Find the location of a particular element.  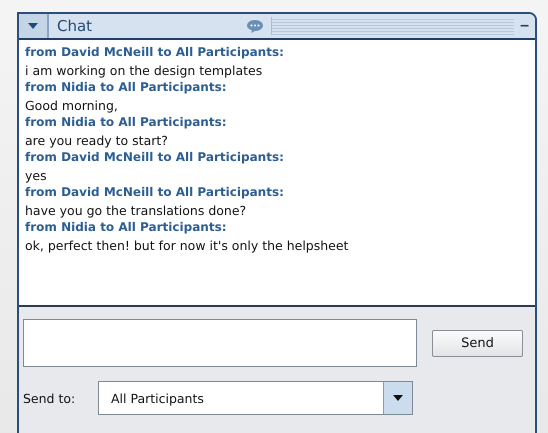

message-text: Good morning, is located at coordinates (72, 105).